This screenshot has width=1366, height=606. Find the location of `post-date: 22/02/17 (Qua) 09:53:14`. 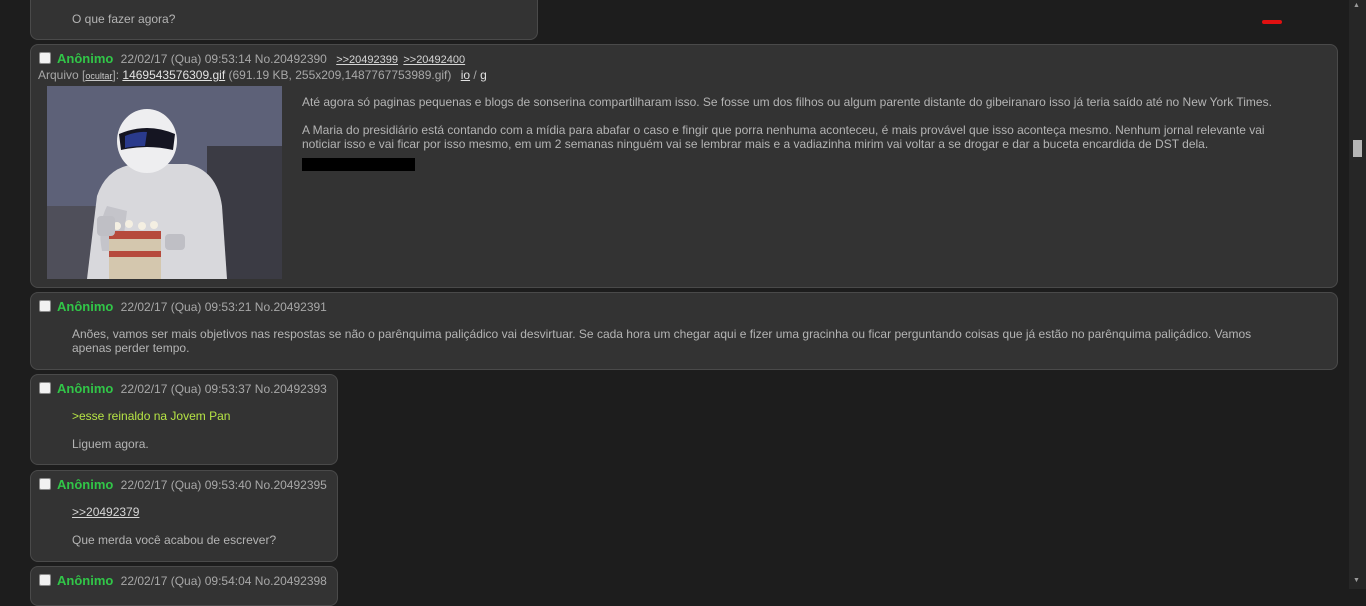

post-date: 22/02/17 (Qua) 09:53:14 is located at coordinates (186, 59).